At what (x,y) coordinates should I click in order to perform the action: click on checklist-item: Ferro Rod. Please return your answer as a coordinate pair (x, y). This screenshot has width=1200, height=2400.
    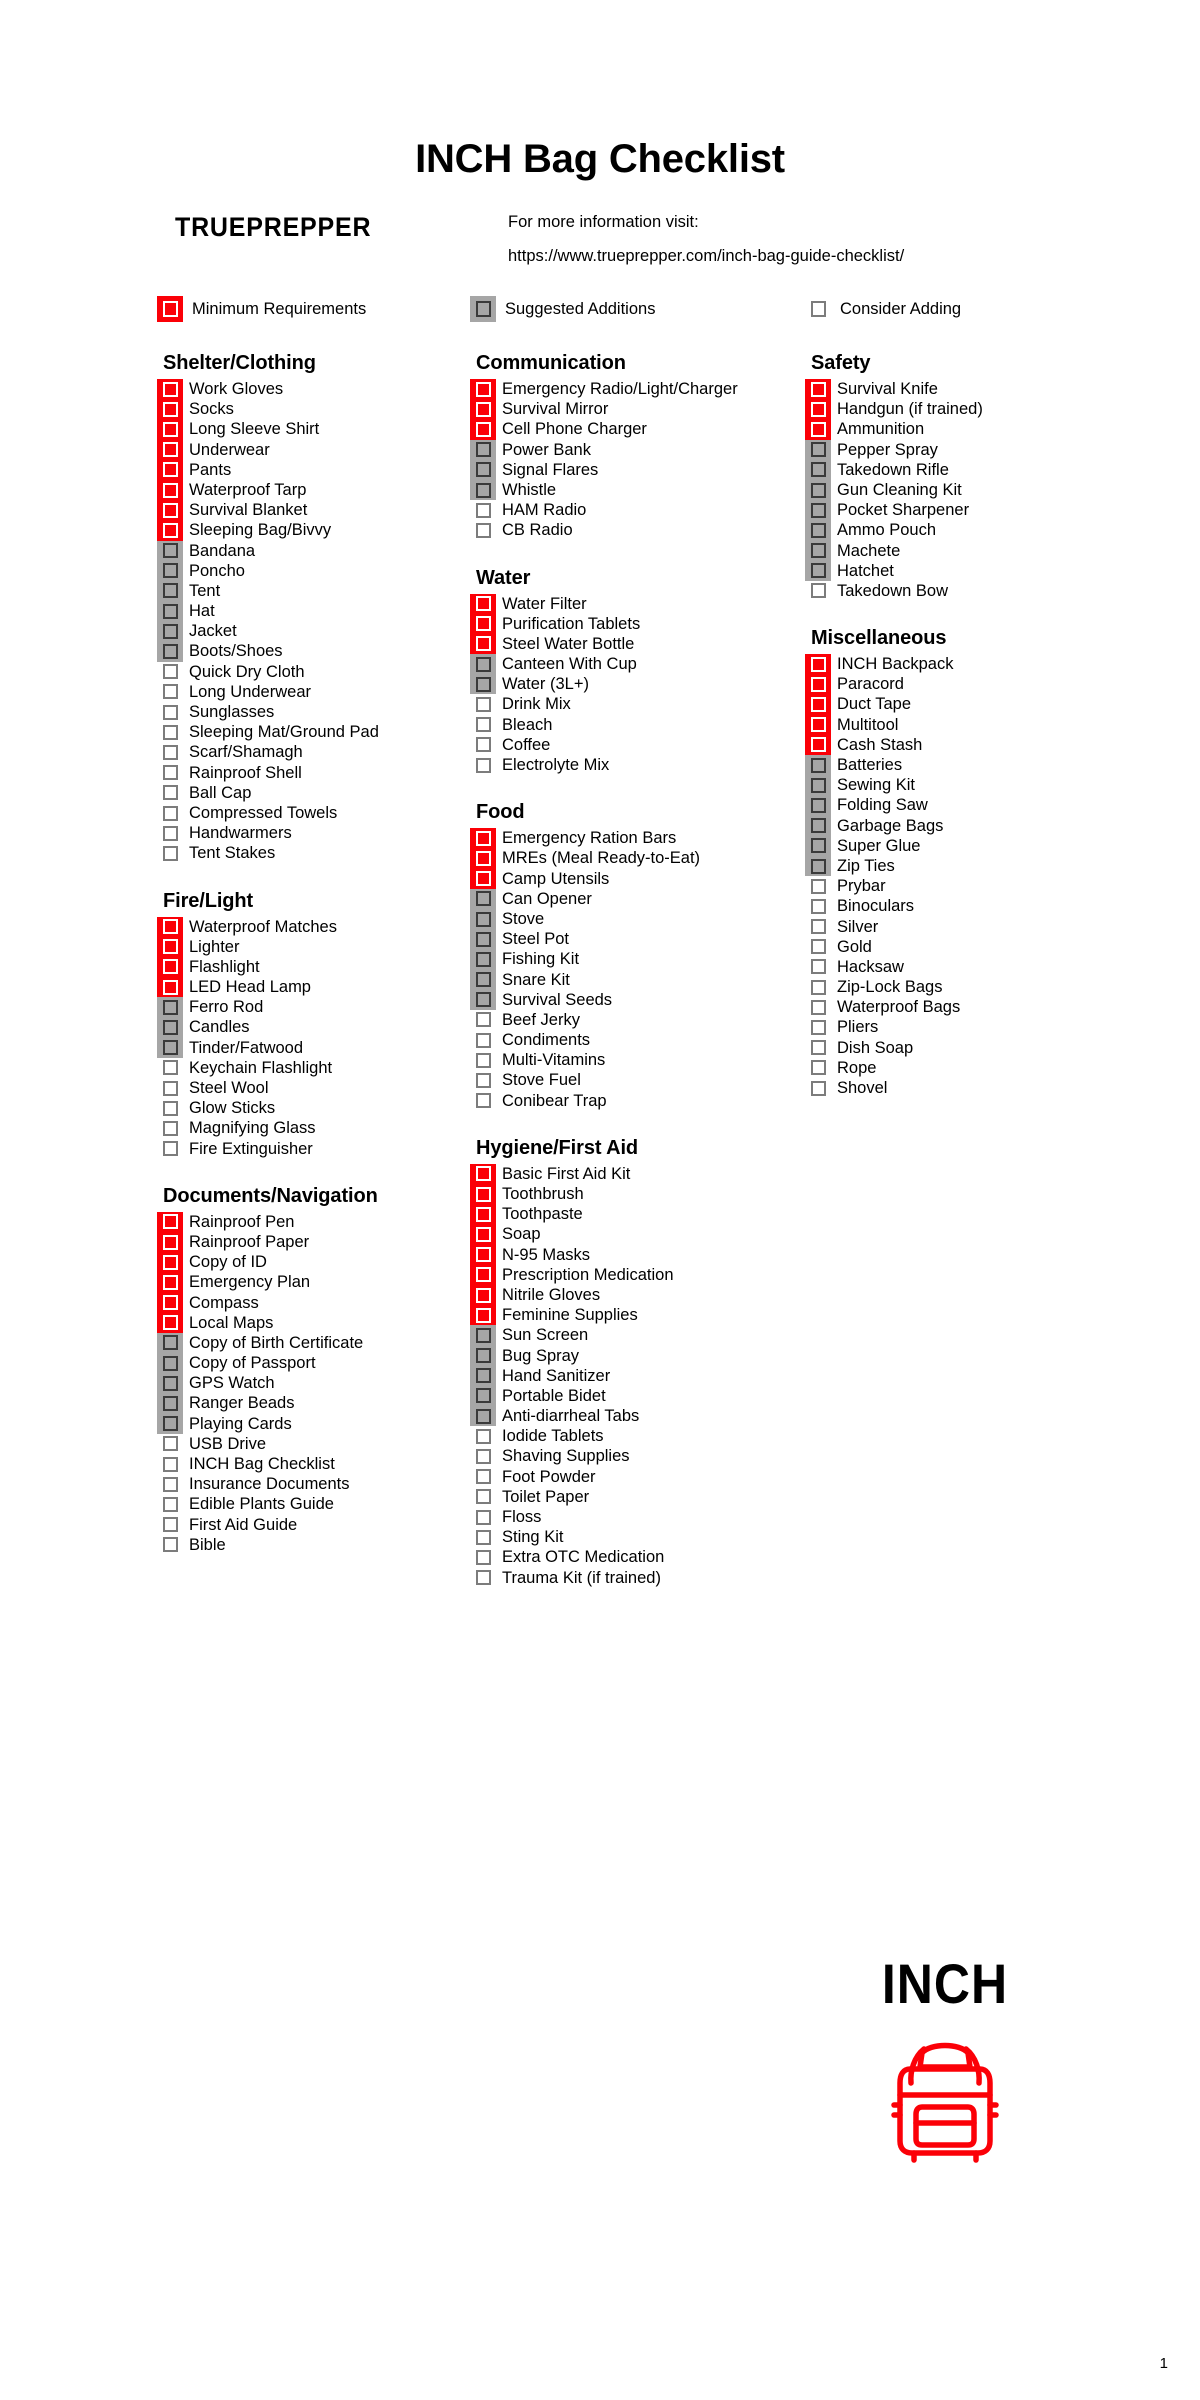
    Looking at the image, I should click on (317, 1007).